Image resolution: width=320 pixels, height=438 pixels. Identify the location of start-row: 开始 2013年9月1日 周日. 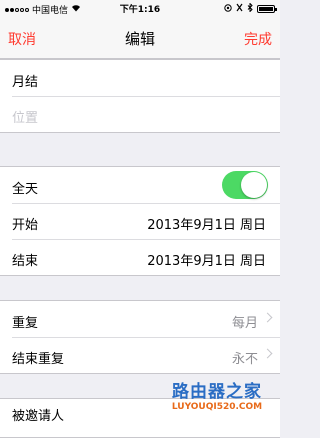
(140, 221).